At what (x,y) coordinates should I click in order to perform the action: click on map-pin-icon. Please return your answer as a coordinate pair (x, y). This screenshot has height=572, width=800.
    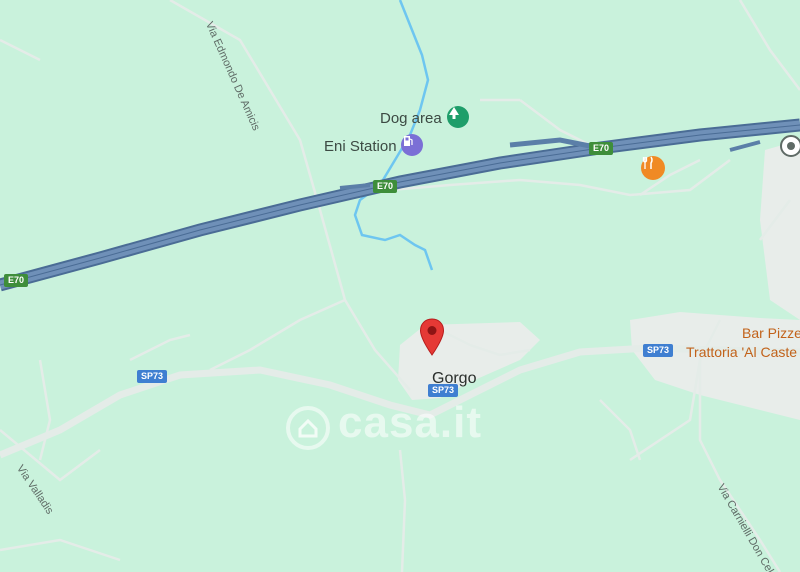
    Looking at the image, I should click on (432, 337).